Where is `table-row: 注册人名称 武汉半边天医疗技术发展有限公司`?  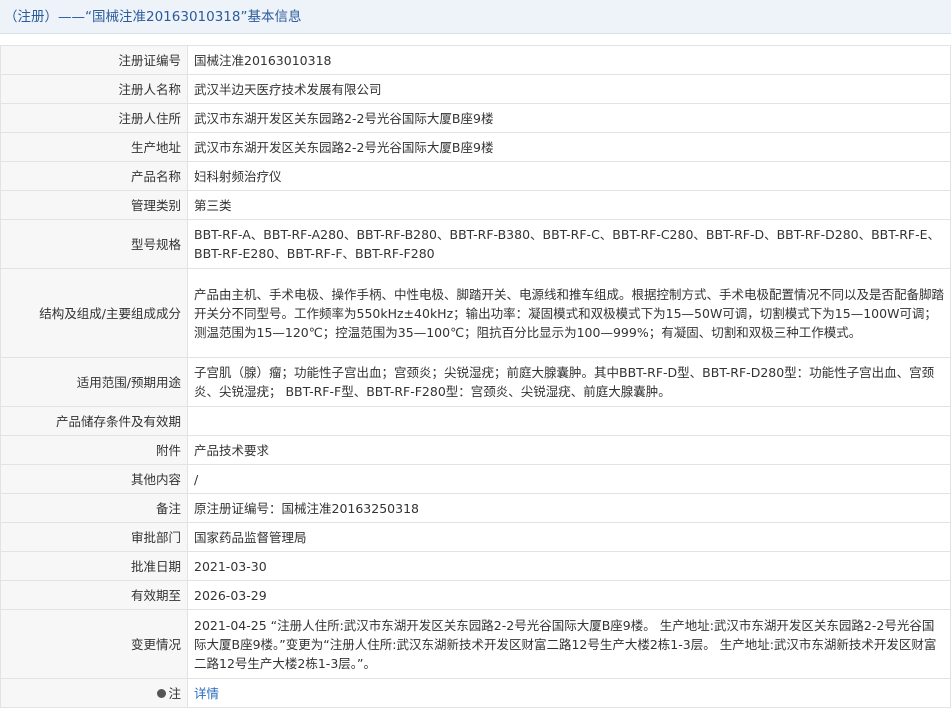
table-row: 注册人名称 武汉半边天医疗技术发展有限公司 is located at coordinates (475, 89).